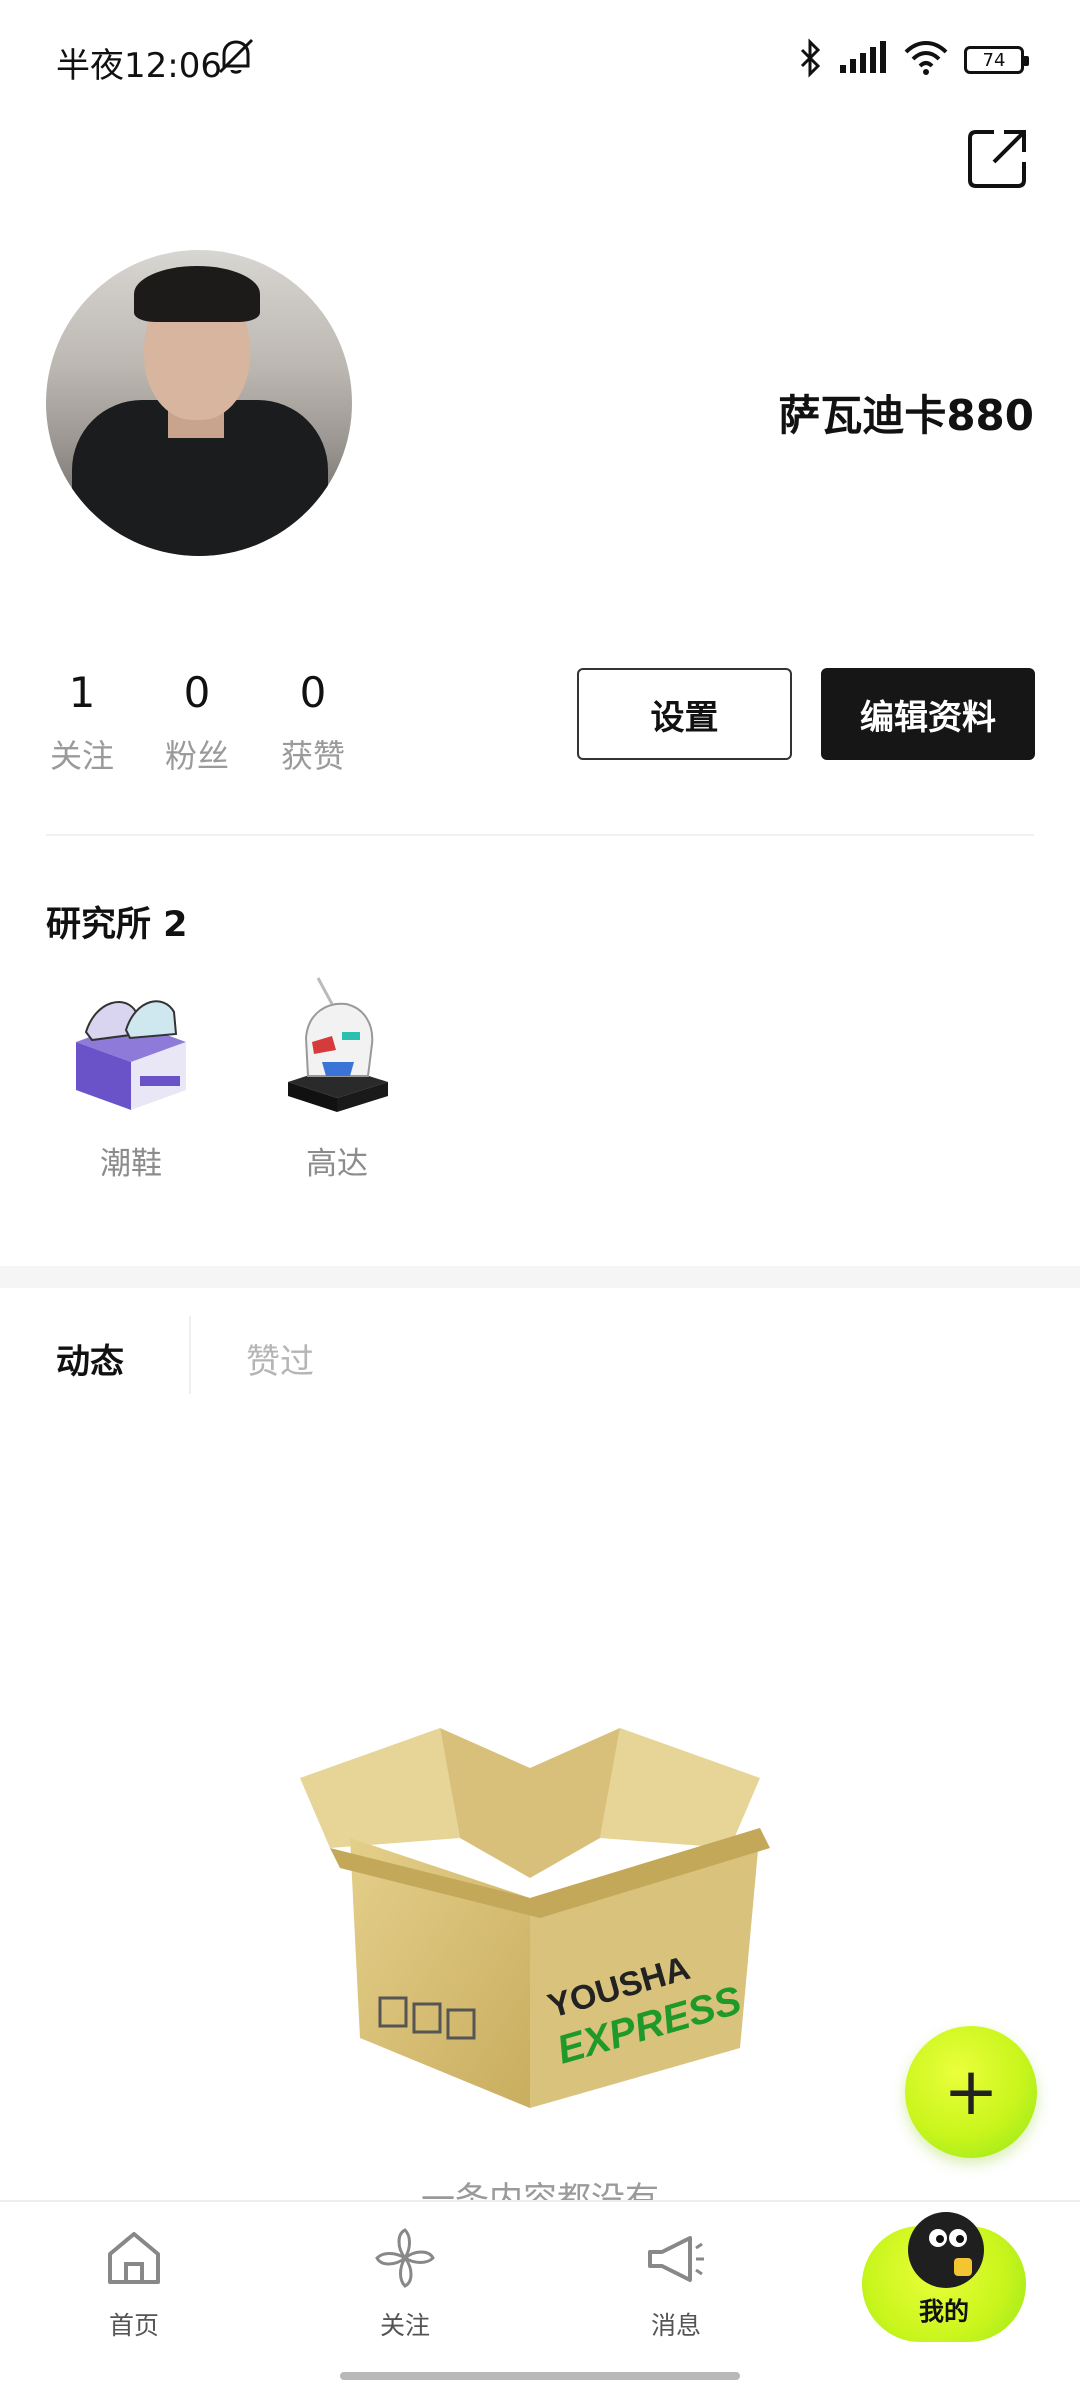  I want to click on sneaker-box-icon, so click(131, 1047).